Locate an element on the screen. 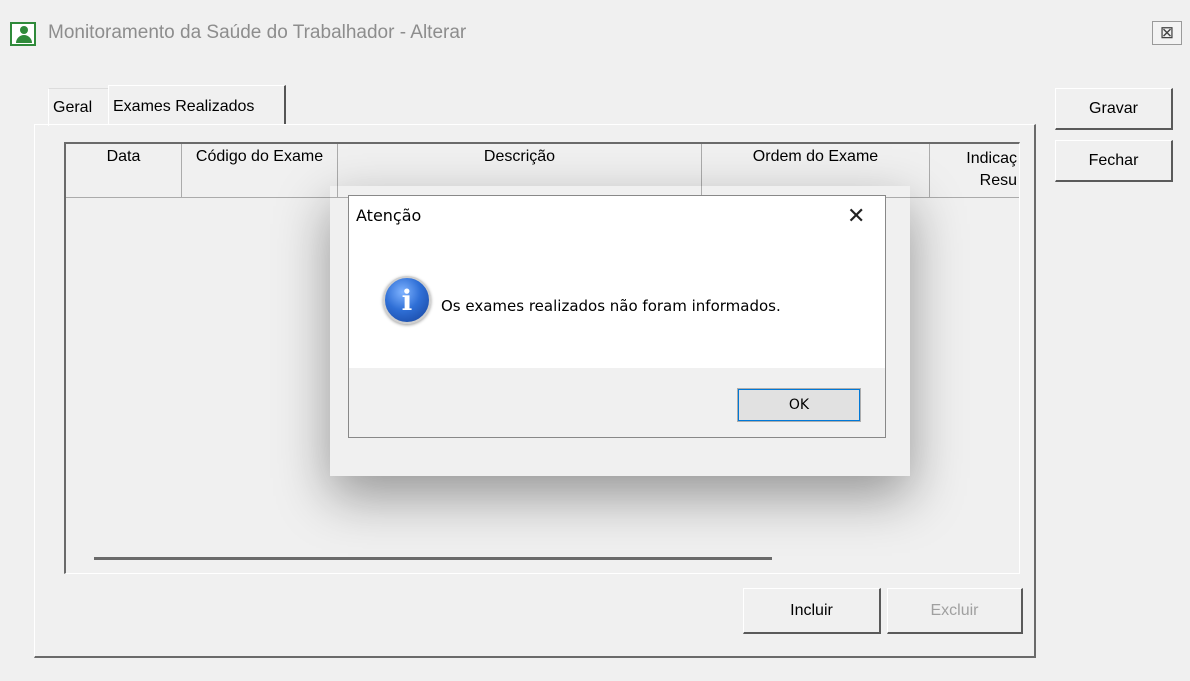 The width and height of the screenshot is (1190, 681). gravar-button: Gravar is located at coordinates (1114, 109).